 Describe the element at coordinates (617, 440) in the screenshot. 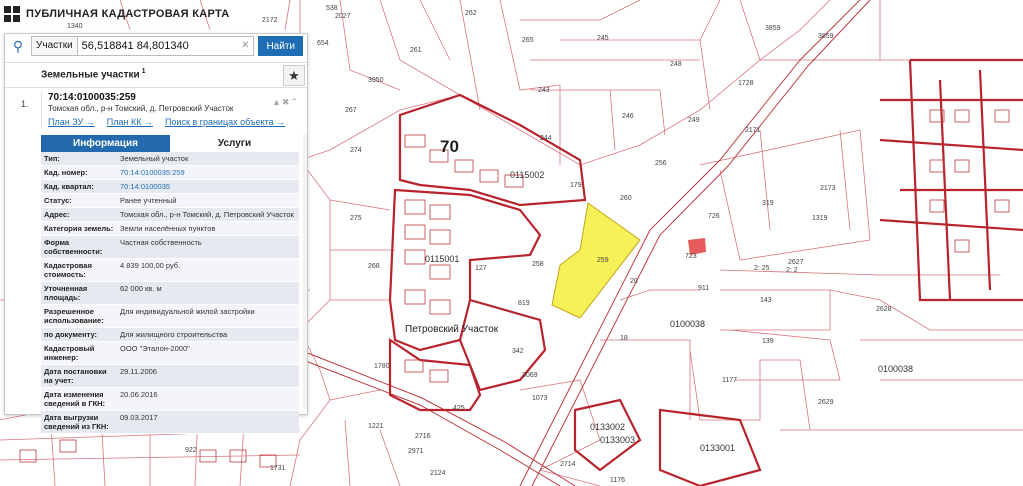

I see `map-label: 0133003` at that location.